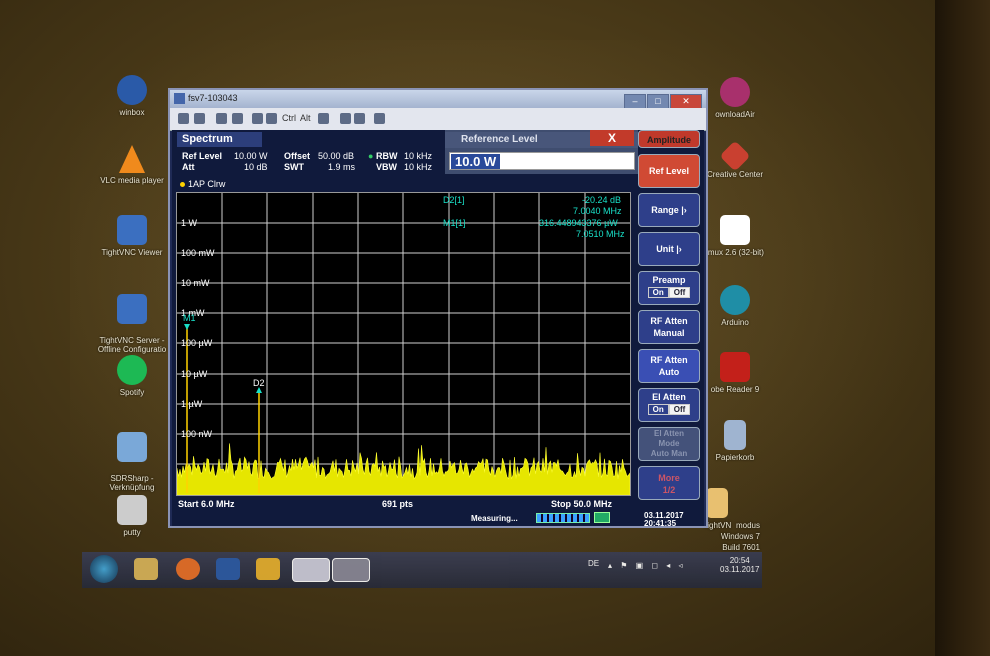 Image resolution: width=990 pixels, height=656 pixels. I want to click on transfer-icon, so click(345, 118).